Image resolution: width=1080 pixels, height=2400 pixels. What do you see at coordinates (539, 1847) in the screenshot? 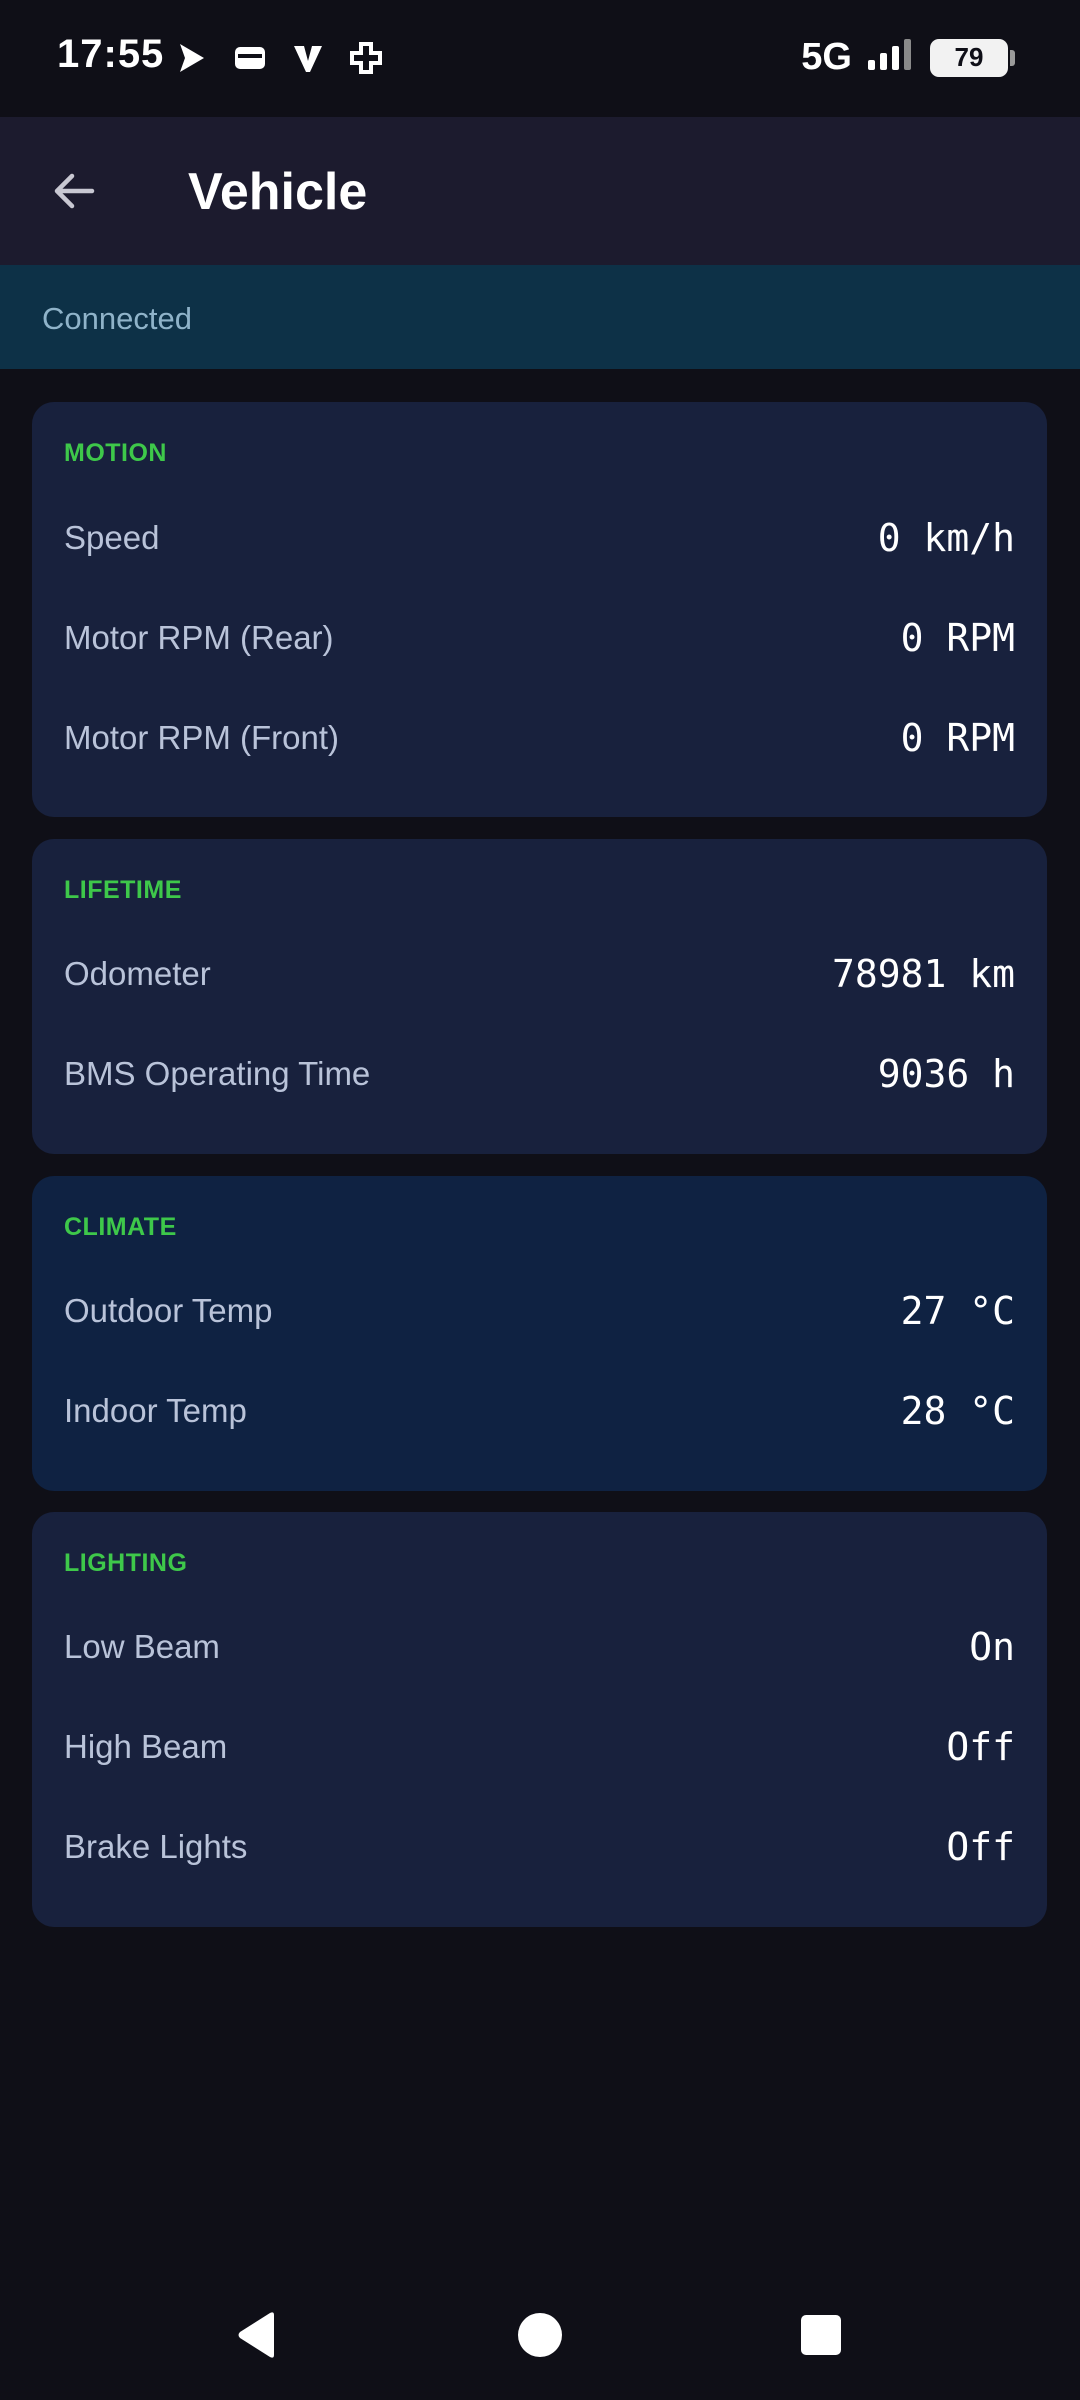
I see `data-row: Brake Lights Off` at bounding box center [539, 1847].